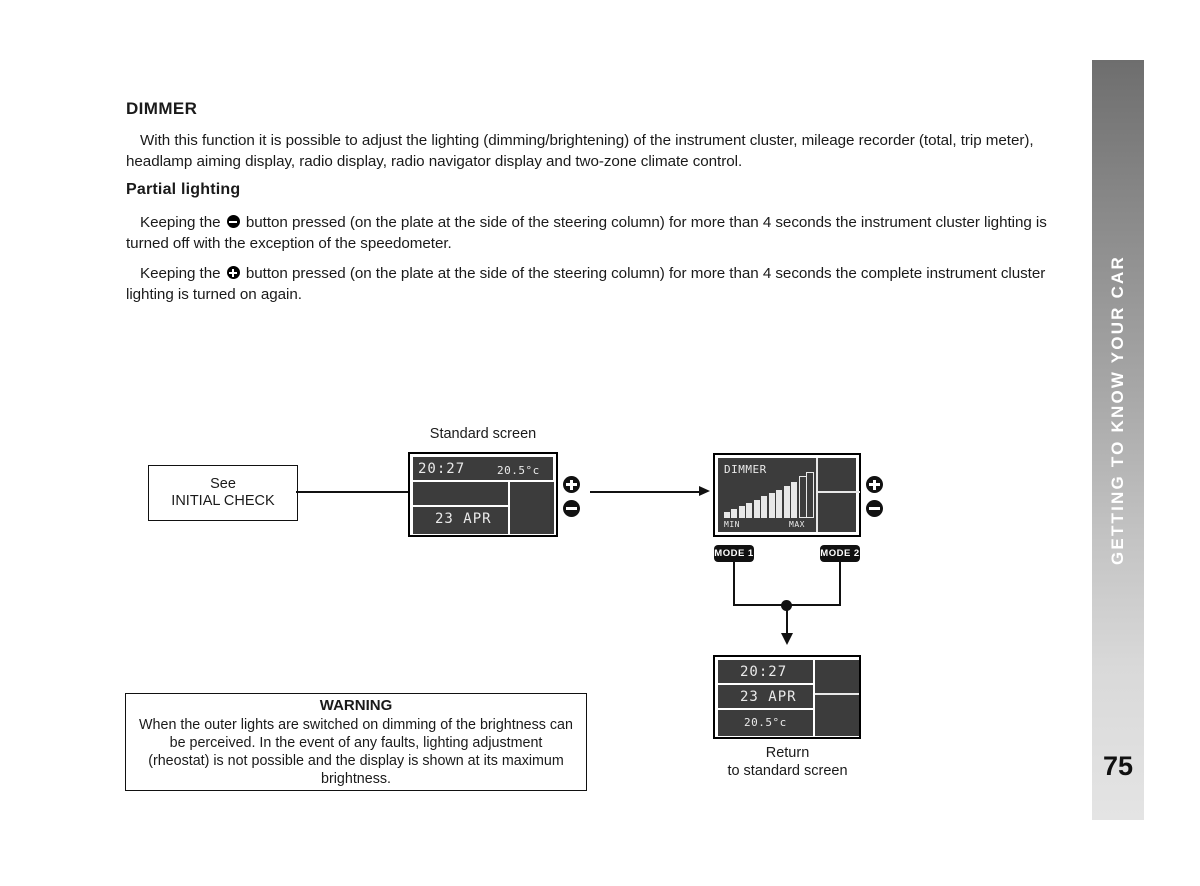 This screenshot has width=1200, height=886. Describe the element at coordinates (787, 762) in the screenshot. I see `return-caption: Return to standard screen` at that location.